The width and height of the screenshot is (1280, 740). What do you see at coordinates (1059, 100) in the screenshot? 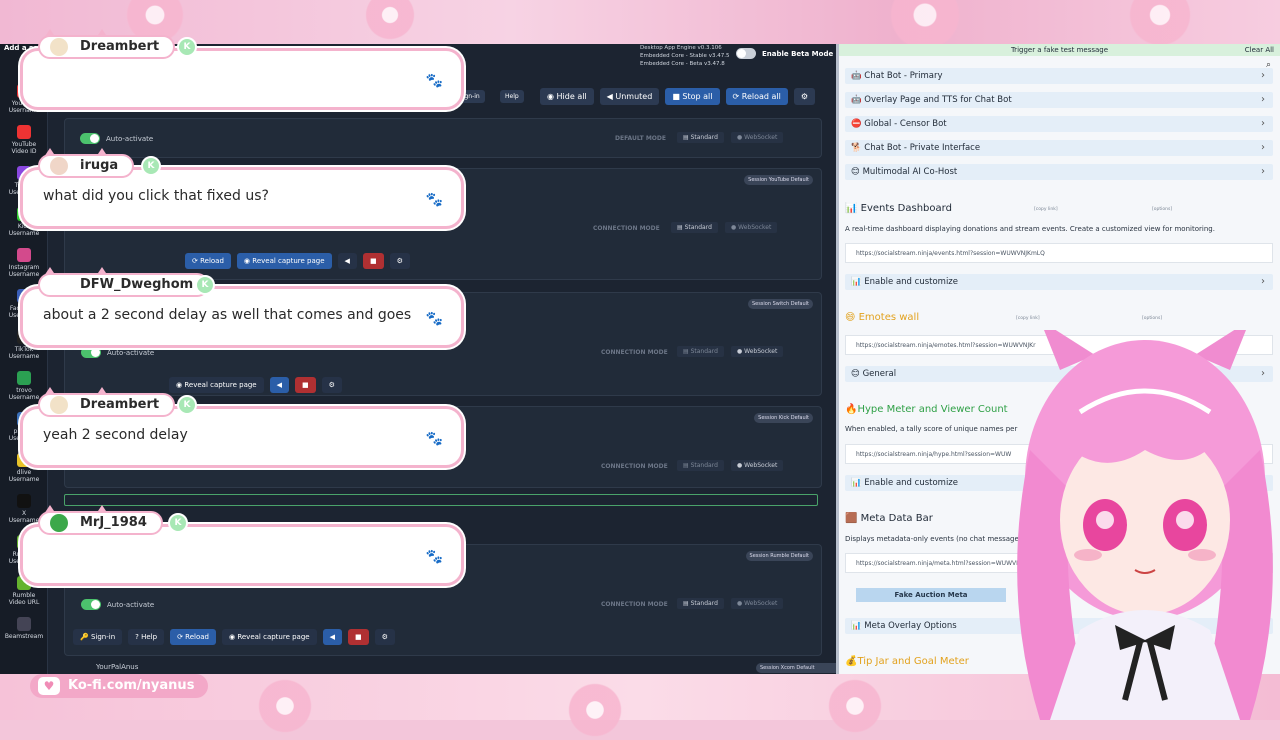
I see `menu-overlay-tts: 🤖 Overlay Page and TTS for Chat Bot` at bounding box center [1059, 100].